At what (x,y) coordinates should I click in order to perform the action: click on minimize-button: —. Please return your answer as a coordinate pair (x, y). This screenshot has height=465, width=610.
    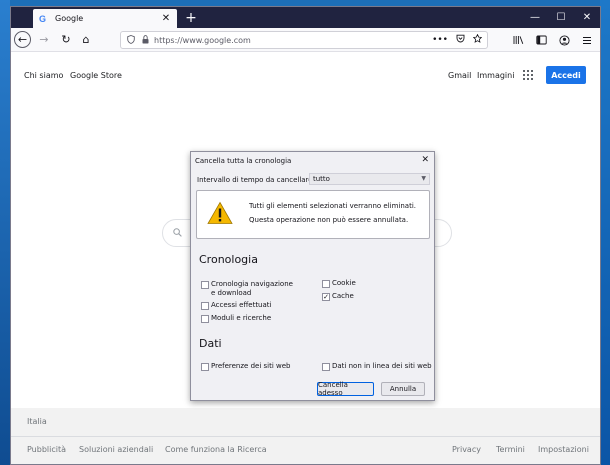
    Looking at the image, I should click on (535, 17).